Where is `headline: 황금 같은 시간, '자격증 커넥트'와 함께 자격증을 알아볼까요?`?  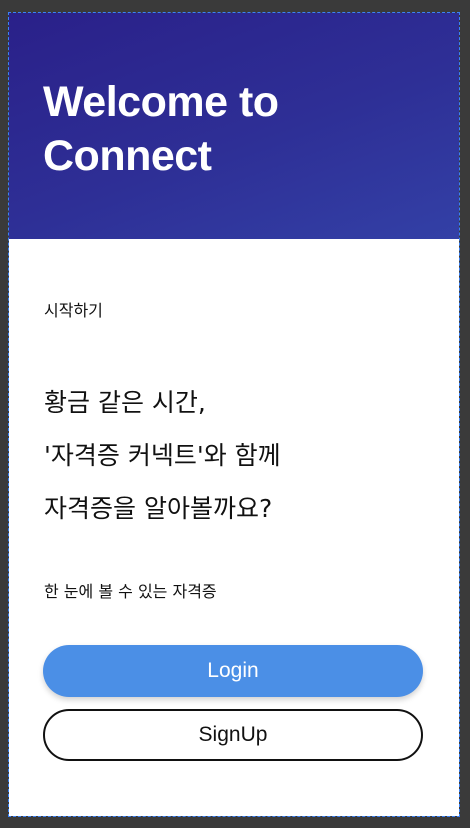 headline: 황금 같은 시간, '자격증 커넥트'와 함께 자격증을 알아볼까요? is located at coordinates (162, 455).